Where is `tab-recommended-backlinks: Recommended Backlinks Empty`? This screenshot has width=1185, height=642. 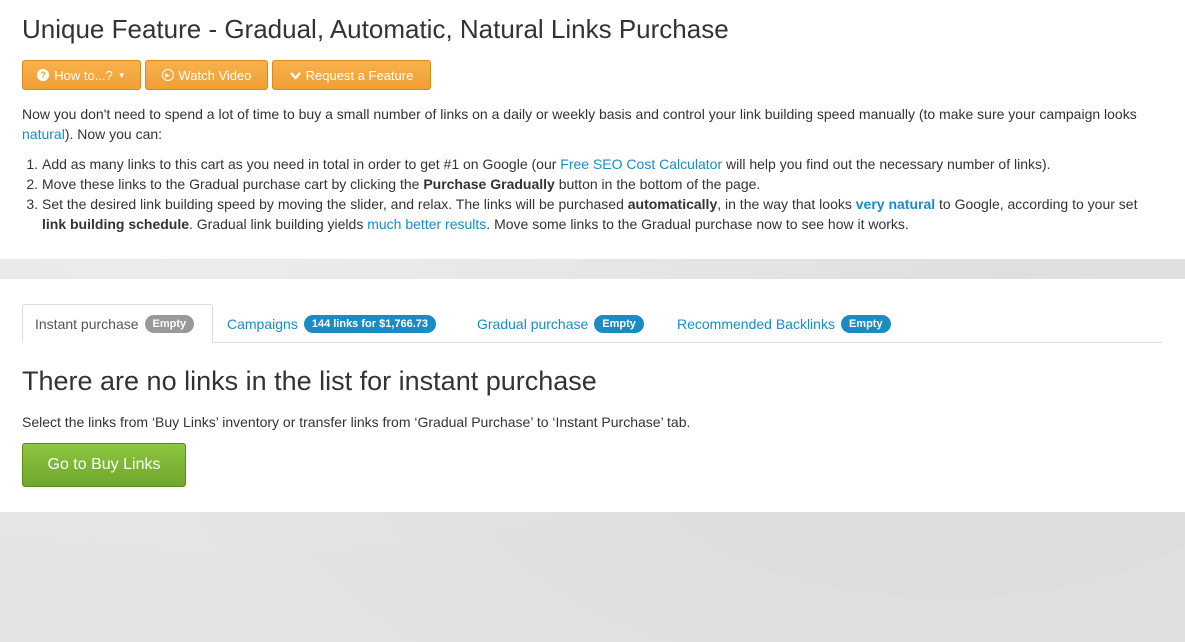 tab-recommended-backlinks: Recommended Backlinks Empty is located at coordinates (784, 323).